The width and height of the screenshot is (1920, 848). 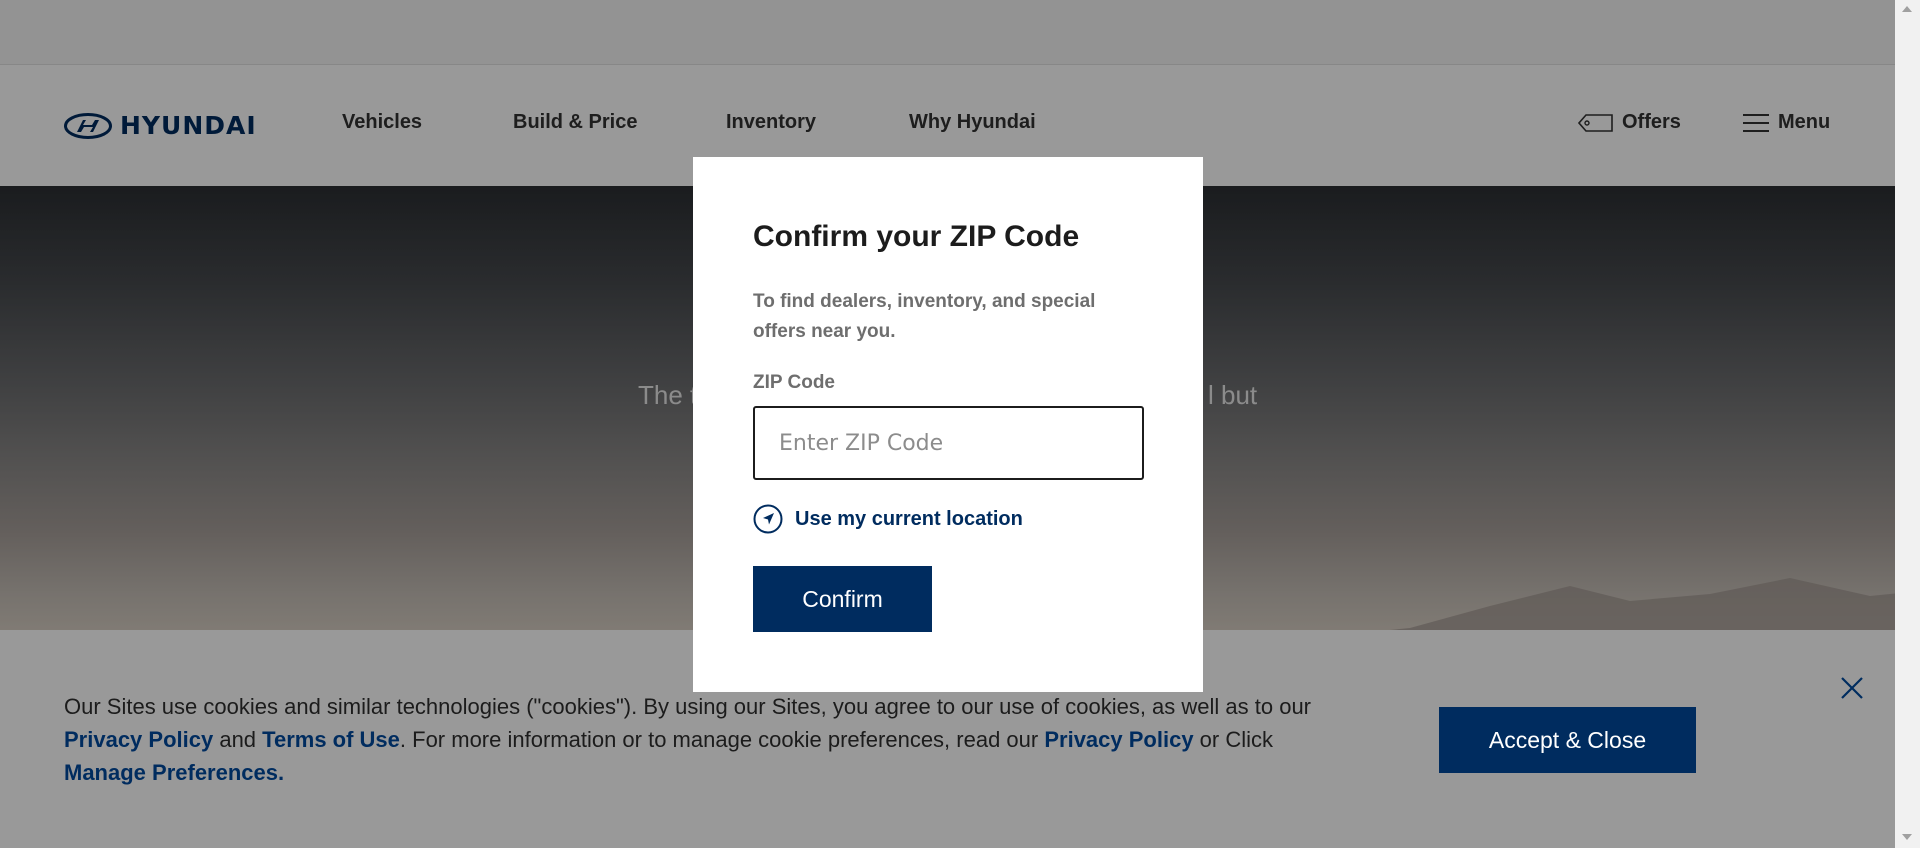 What do you see at coordinates (174, 772) in the screenshot?
I see `manage-preferences-link: Manage Preferences.` at bounding box center [174, 772].